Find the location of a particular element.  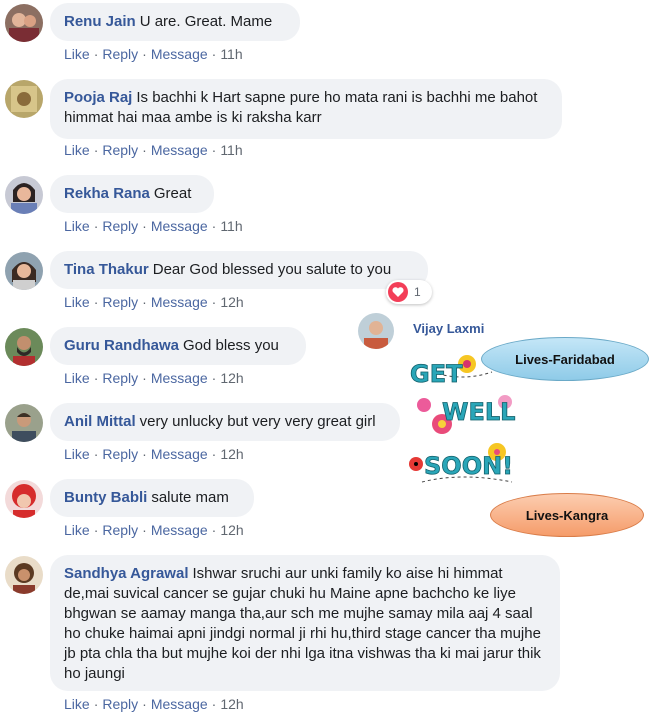

comment-text: U are. Great. Mame is located at coordinates (206, 21).